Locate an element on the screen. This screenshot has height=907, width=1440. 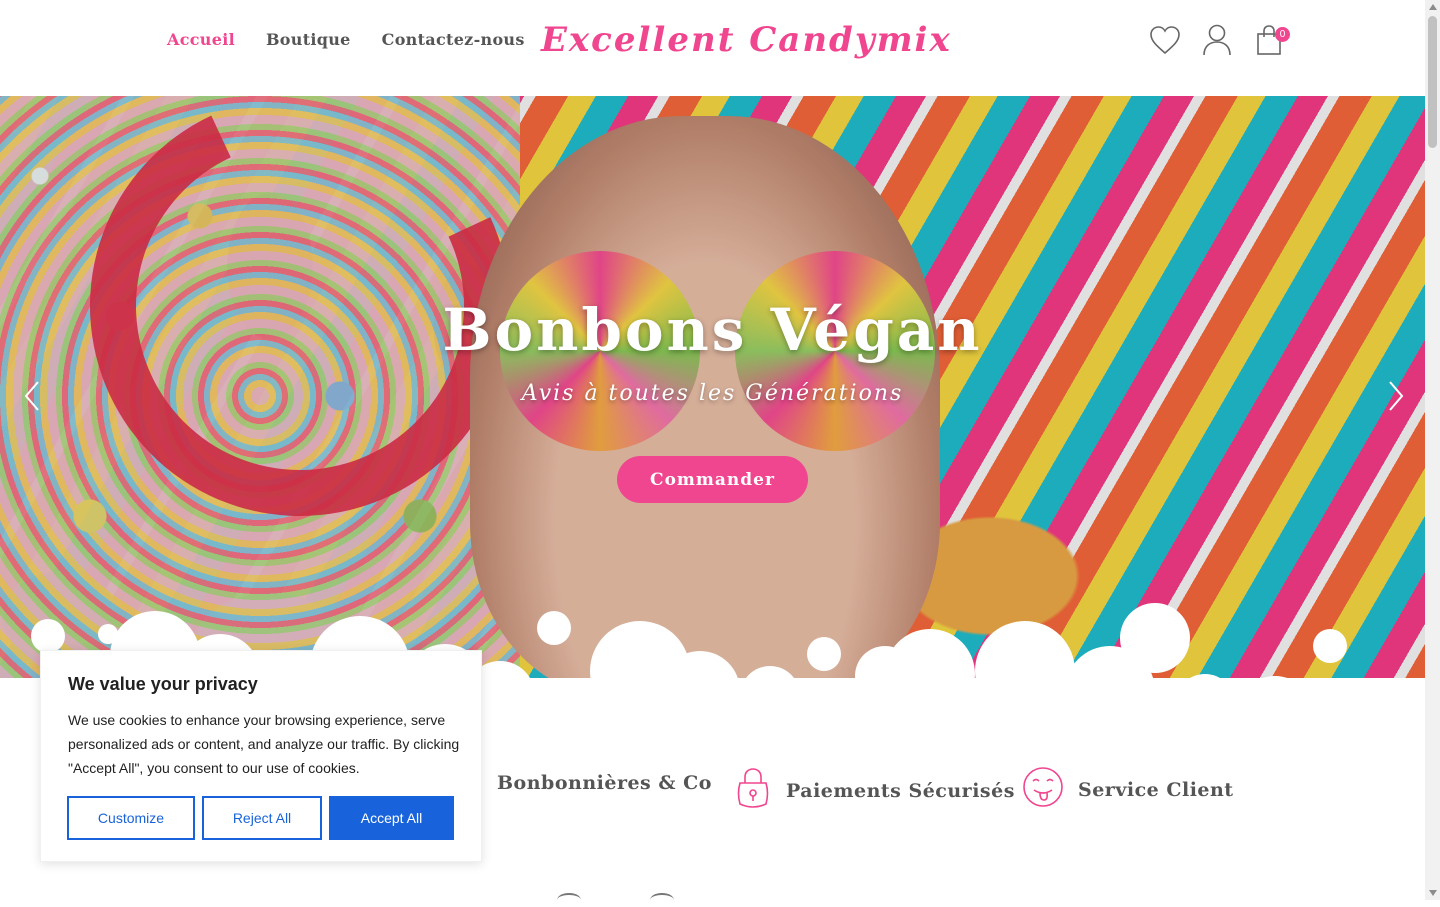
smiley-tongue-icon is located at coordinates (1043, 789).